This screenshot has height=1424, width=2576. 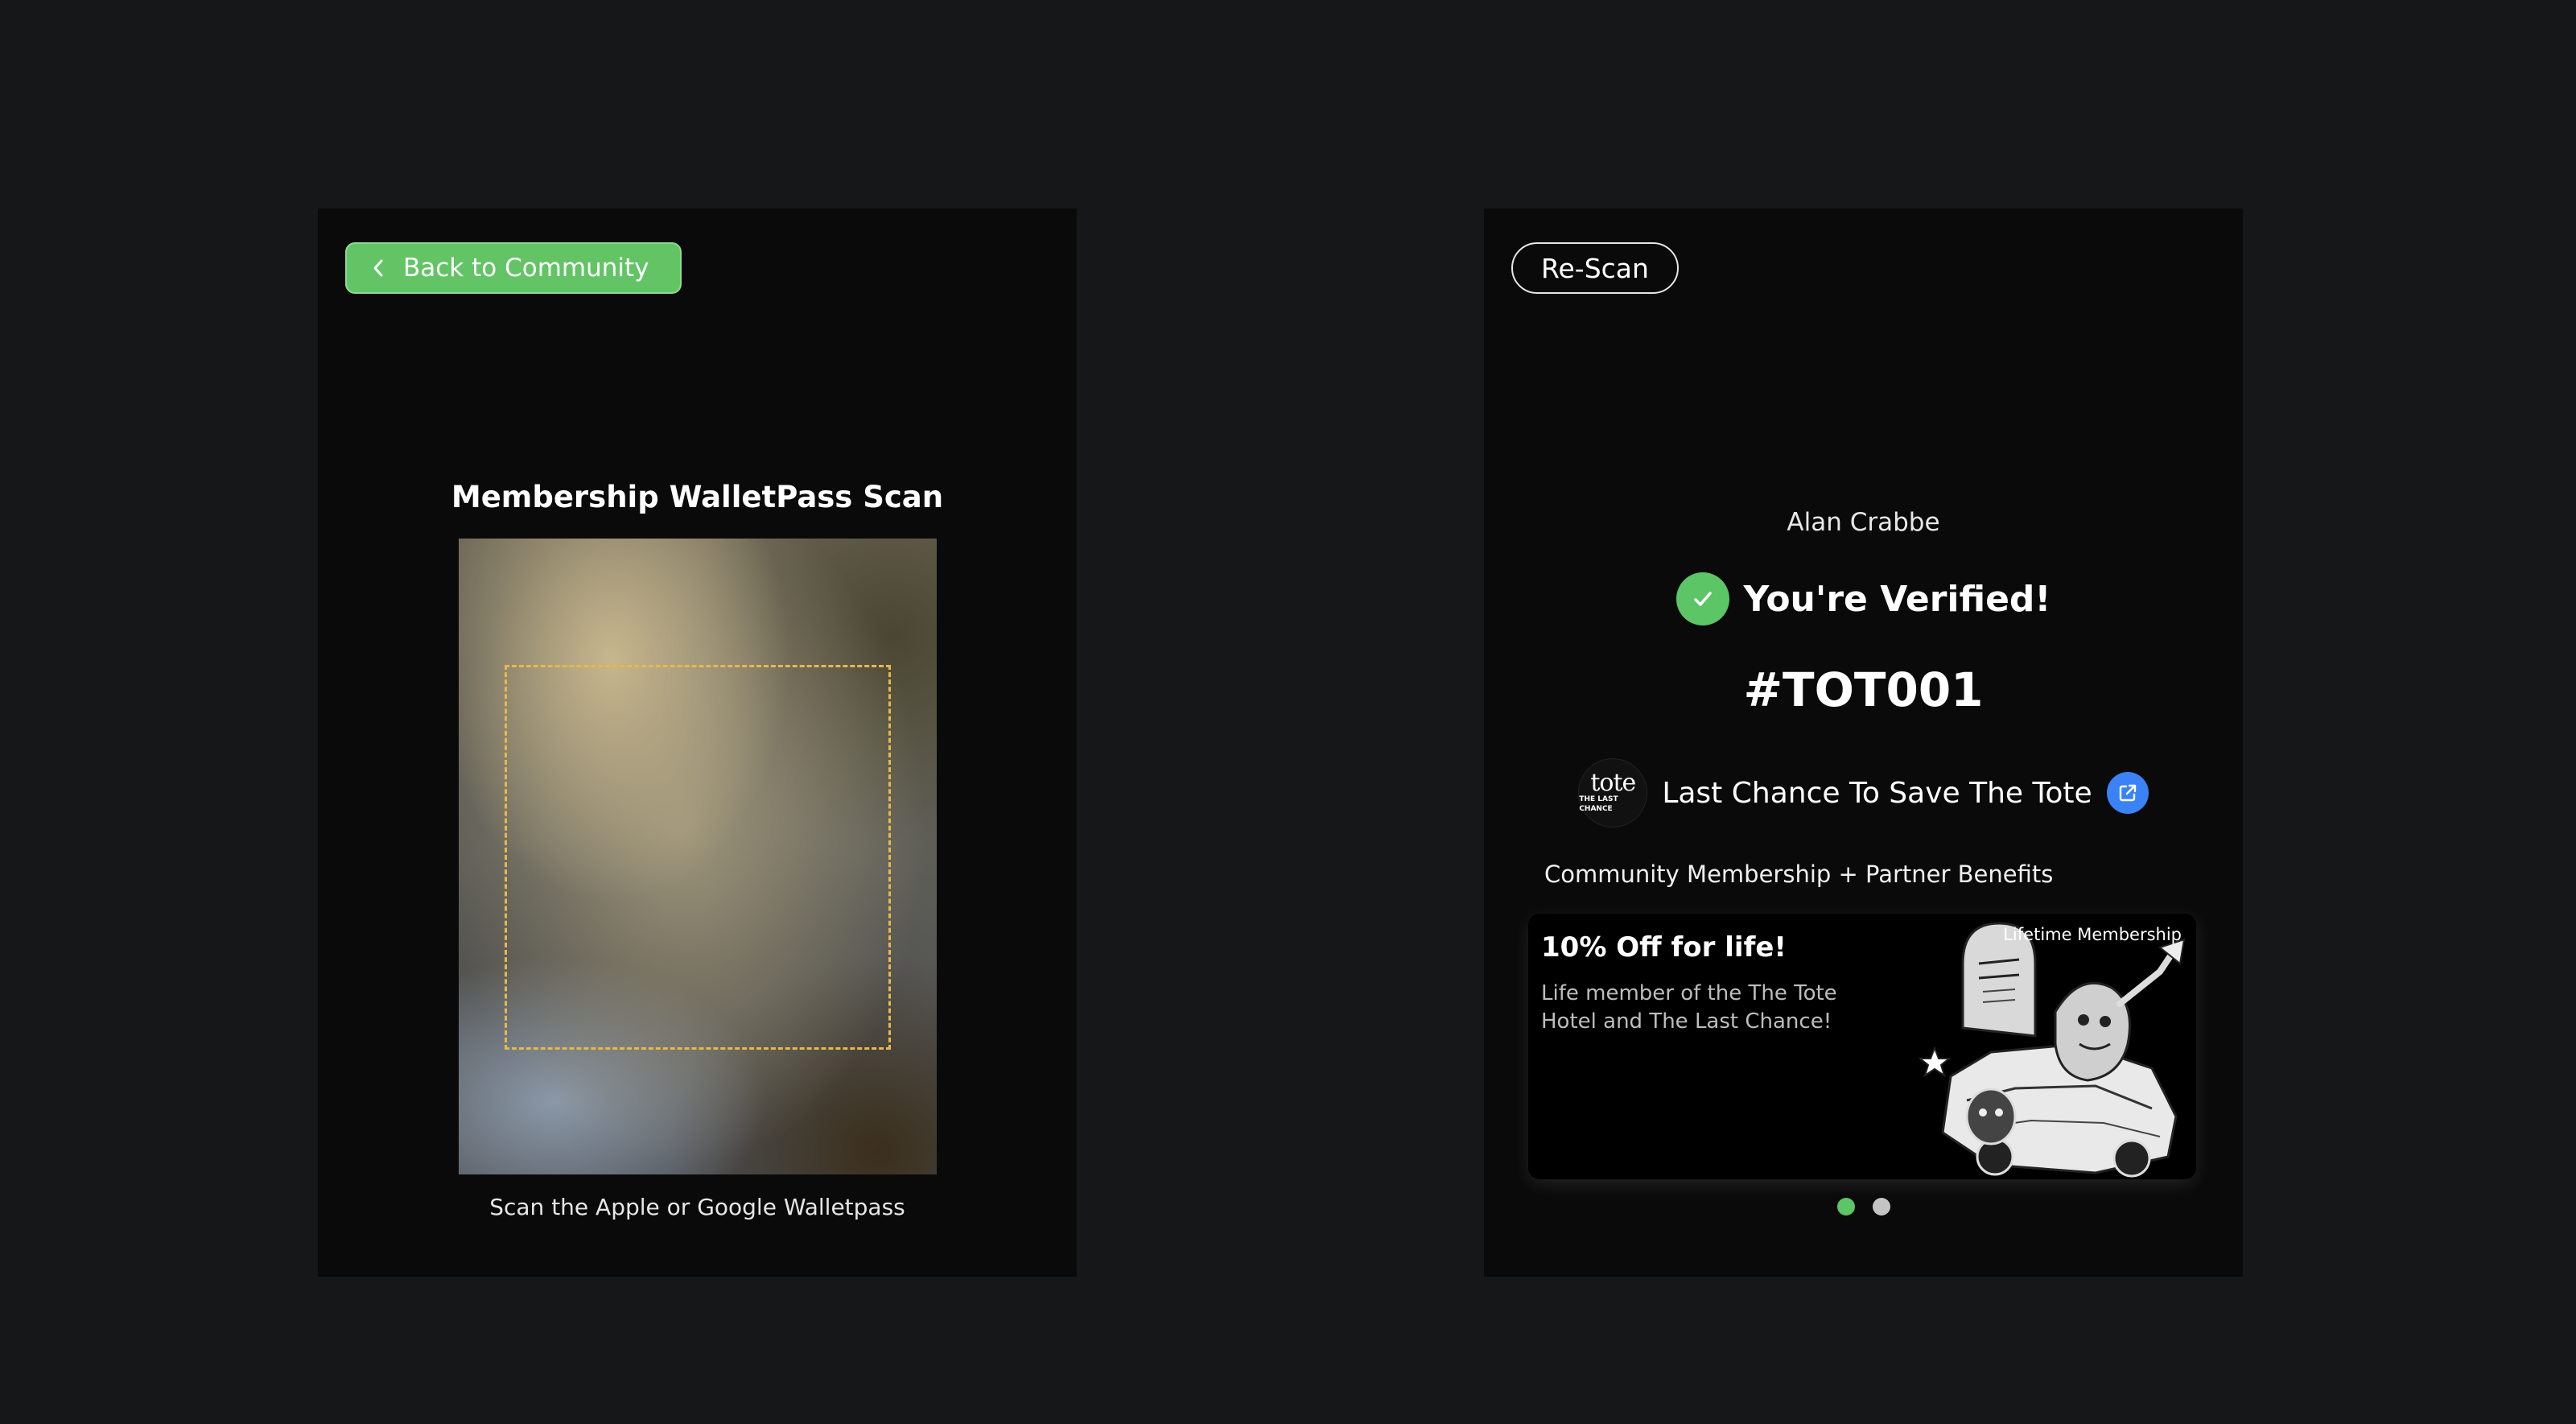 What do you see at coordinates (697, 497) in the screenshot?
I see `page-title: Membership WalletPass Scan` at bounding box center [697, 497].